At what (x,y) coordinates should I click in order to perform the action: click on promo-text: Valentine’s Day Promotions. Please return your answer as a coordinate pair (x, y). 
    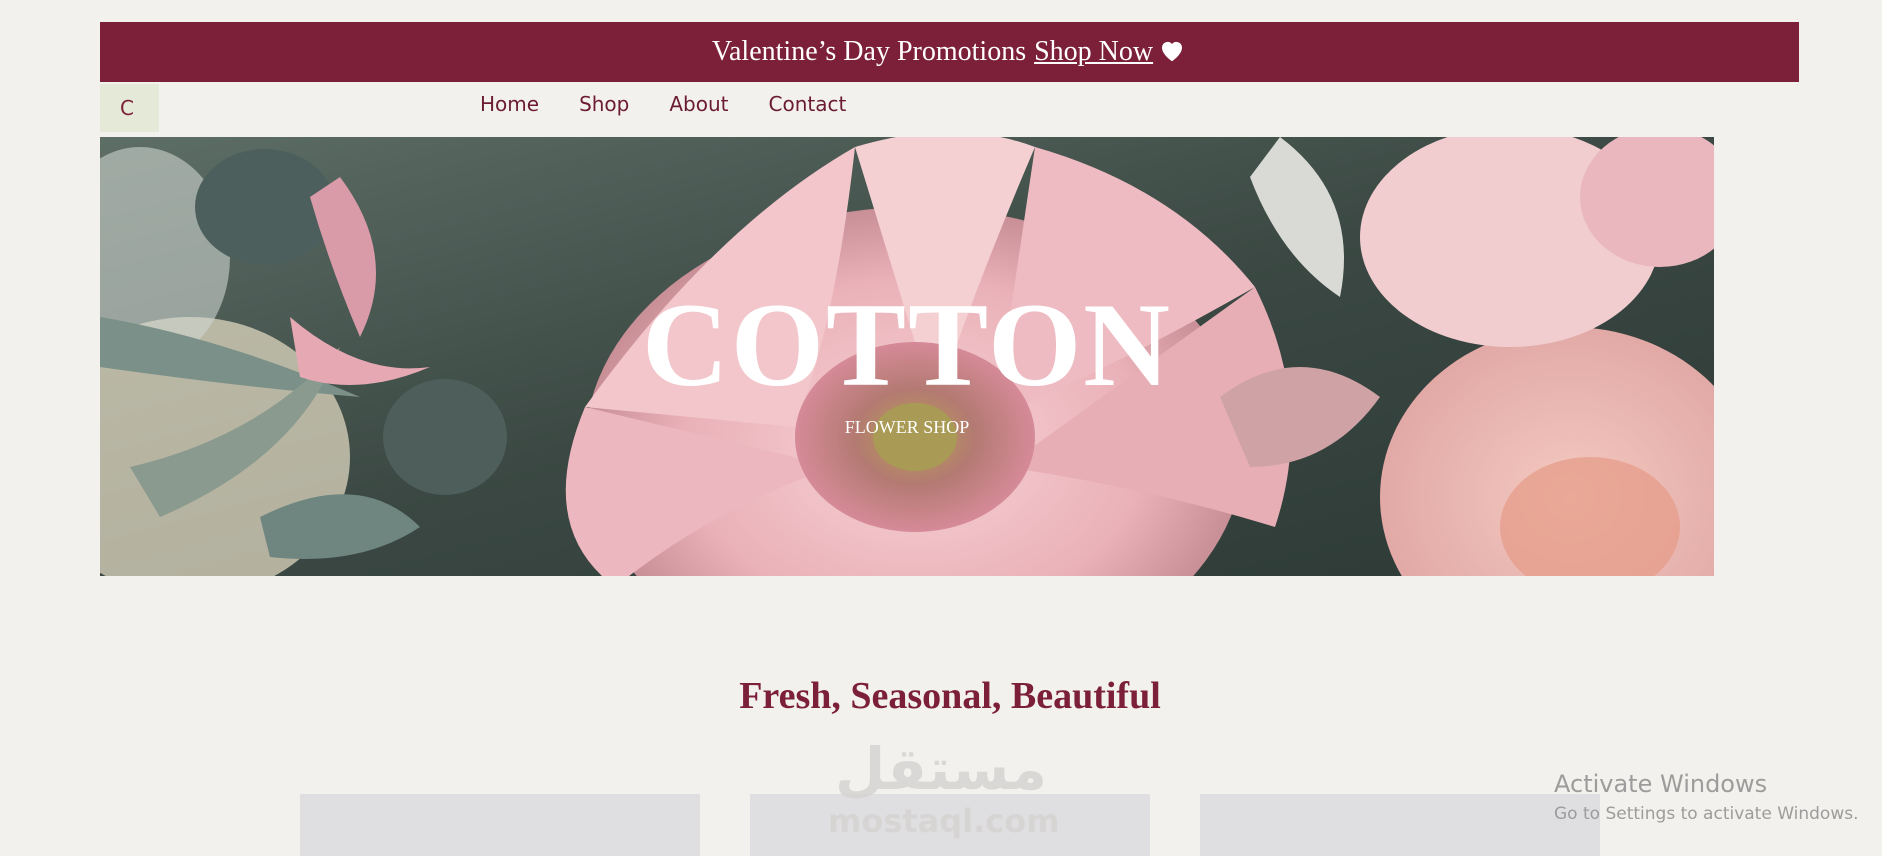
    Looking at the image, I should click on (869, 51).